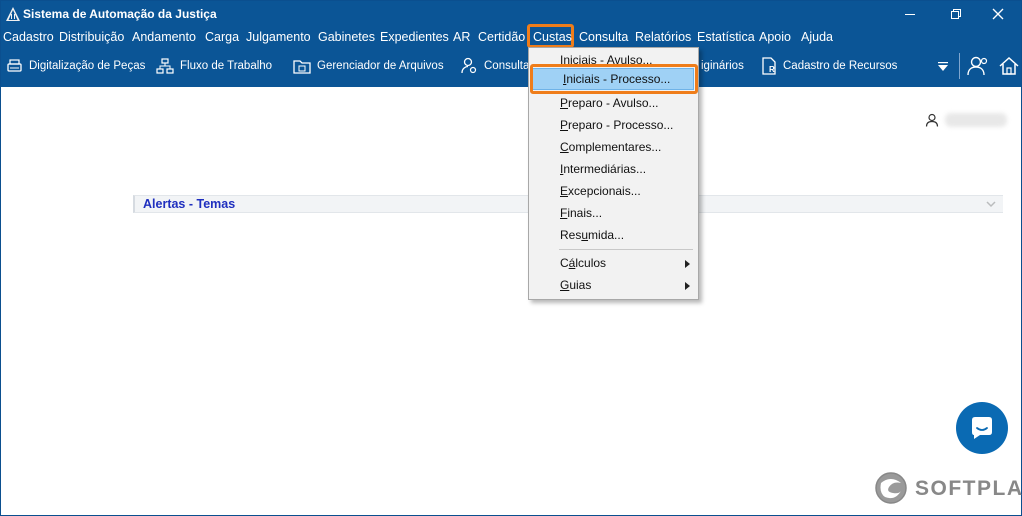  Describe the element at coordinates (91, 37) in the screenshot. I see `menu-distribuicao: Distribuição` at that location.